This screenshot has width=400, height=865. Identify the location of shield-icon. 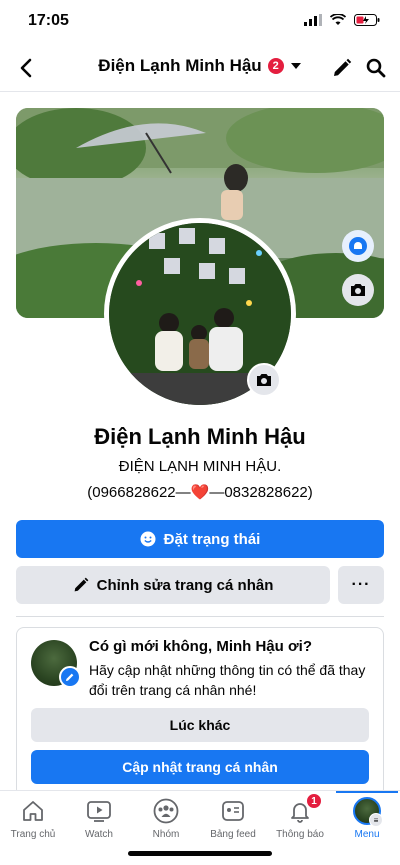
(358, 246).